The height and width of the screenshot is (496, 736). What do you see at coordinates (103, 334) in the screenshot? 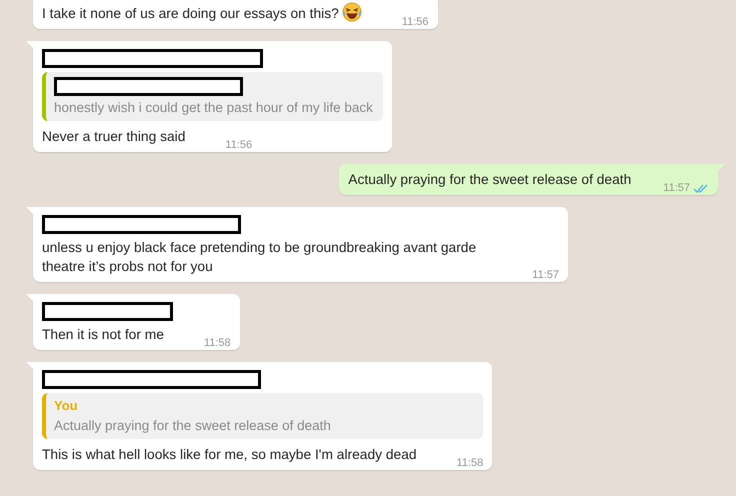
I see `message-text: Then it is not for me` at bounding box center [103, 334].